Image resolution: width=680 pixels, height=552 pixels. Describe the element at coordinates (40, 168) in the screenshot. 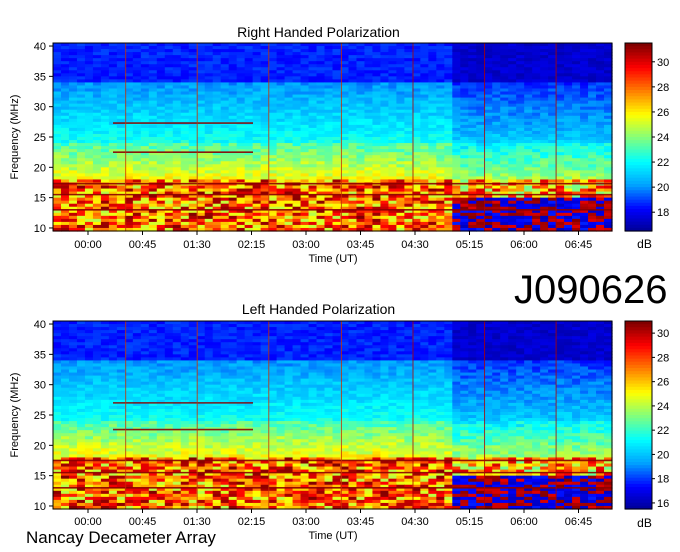

I see `y-tick-label: 20` at that location.